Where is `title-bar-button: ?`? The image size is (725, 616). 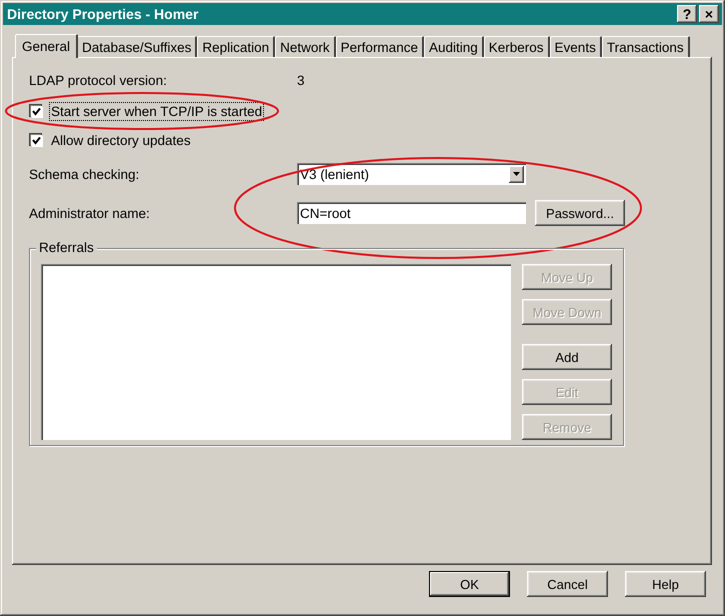 title-bar-button: ? is located at coordinates (687, 14).